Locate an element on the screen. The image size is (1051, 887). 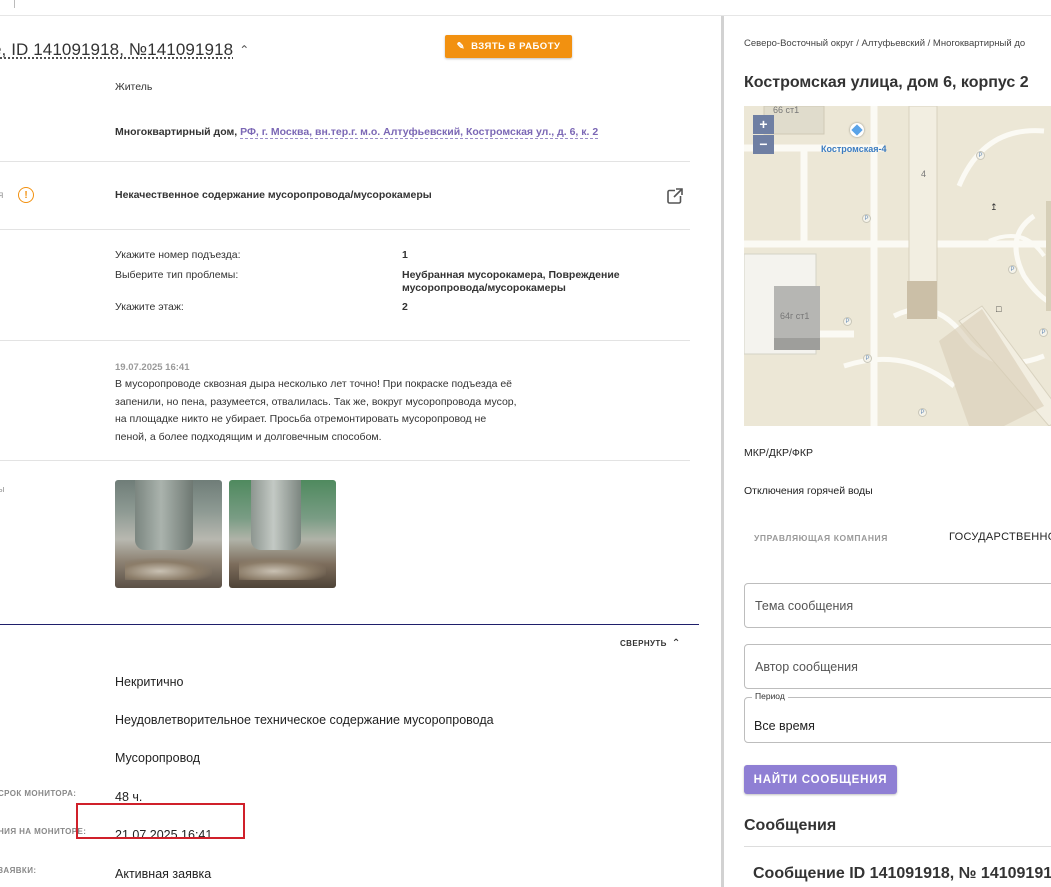
tab-government: ГОСУДАРСТВЕННОЕ is located at coordinates (1000, 537).